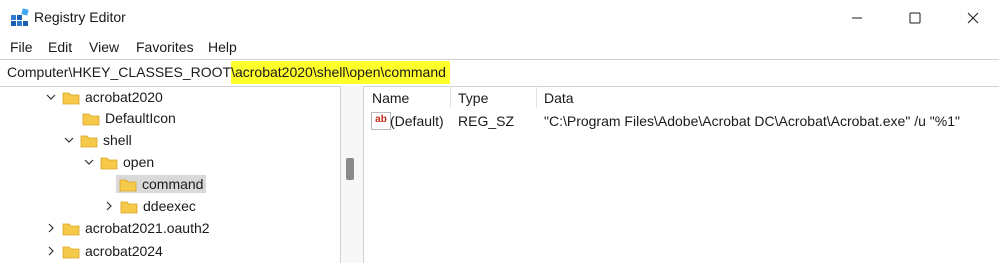  What do you see at coordinates (222, 47) in the screenshot?
I see `menu-help: Help` at bounding box center [222, 47].